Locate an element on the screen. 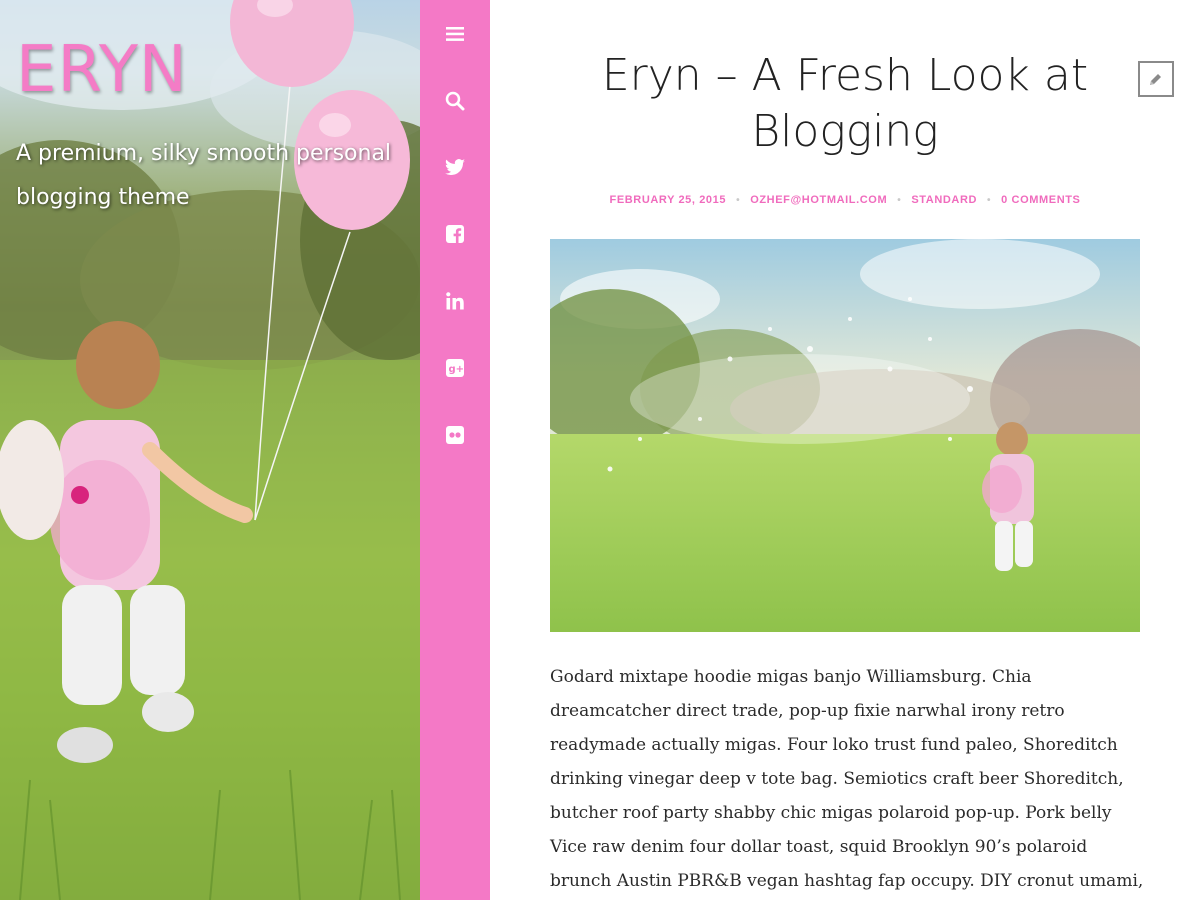 The height and width of the screenshot is (900, 1200). post-date: FEBRUARY 25, 2015 is located at coordinates (668, 200).